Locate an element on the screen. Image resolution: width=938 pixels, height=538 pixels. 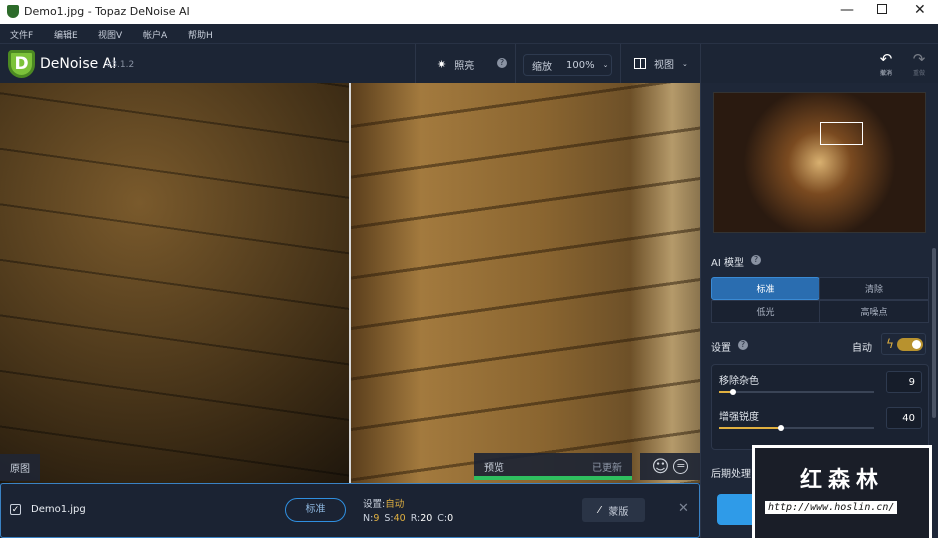
model-severe-noise: 高噪点 is located at coordinates (874, 311).